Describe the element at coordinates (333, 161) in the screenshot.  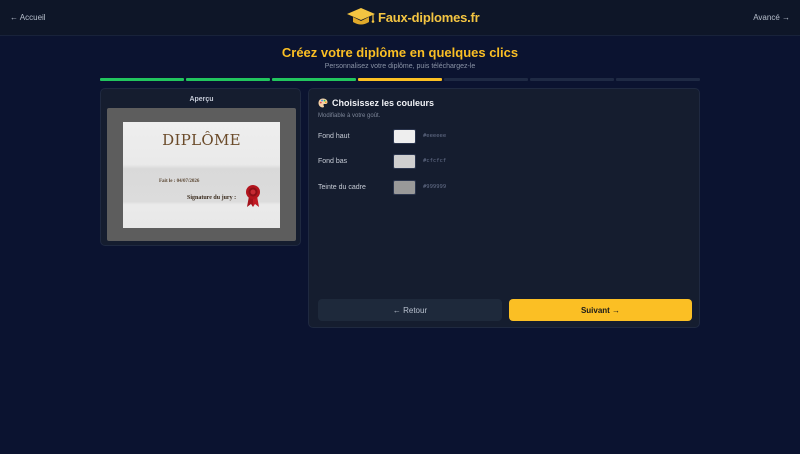
I see `color-label: Fond bas` at that location.